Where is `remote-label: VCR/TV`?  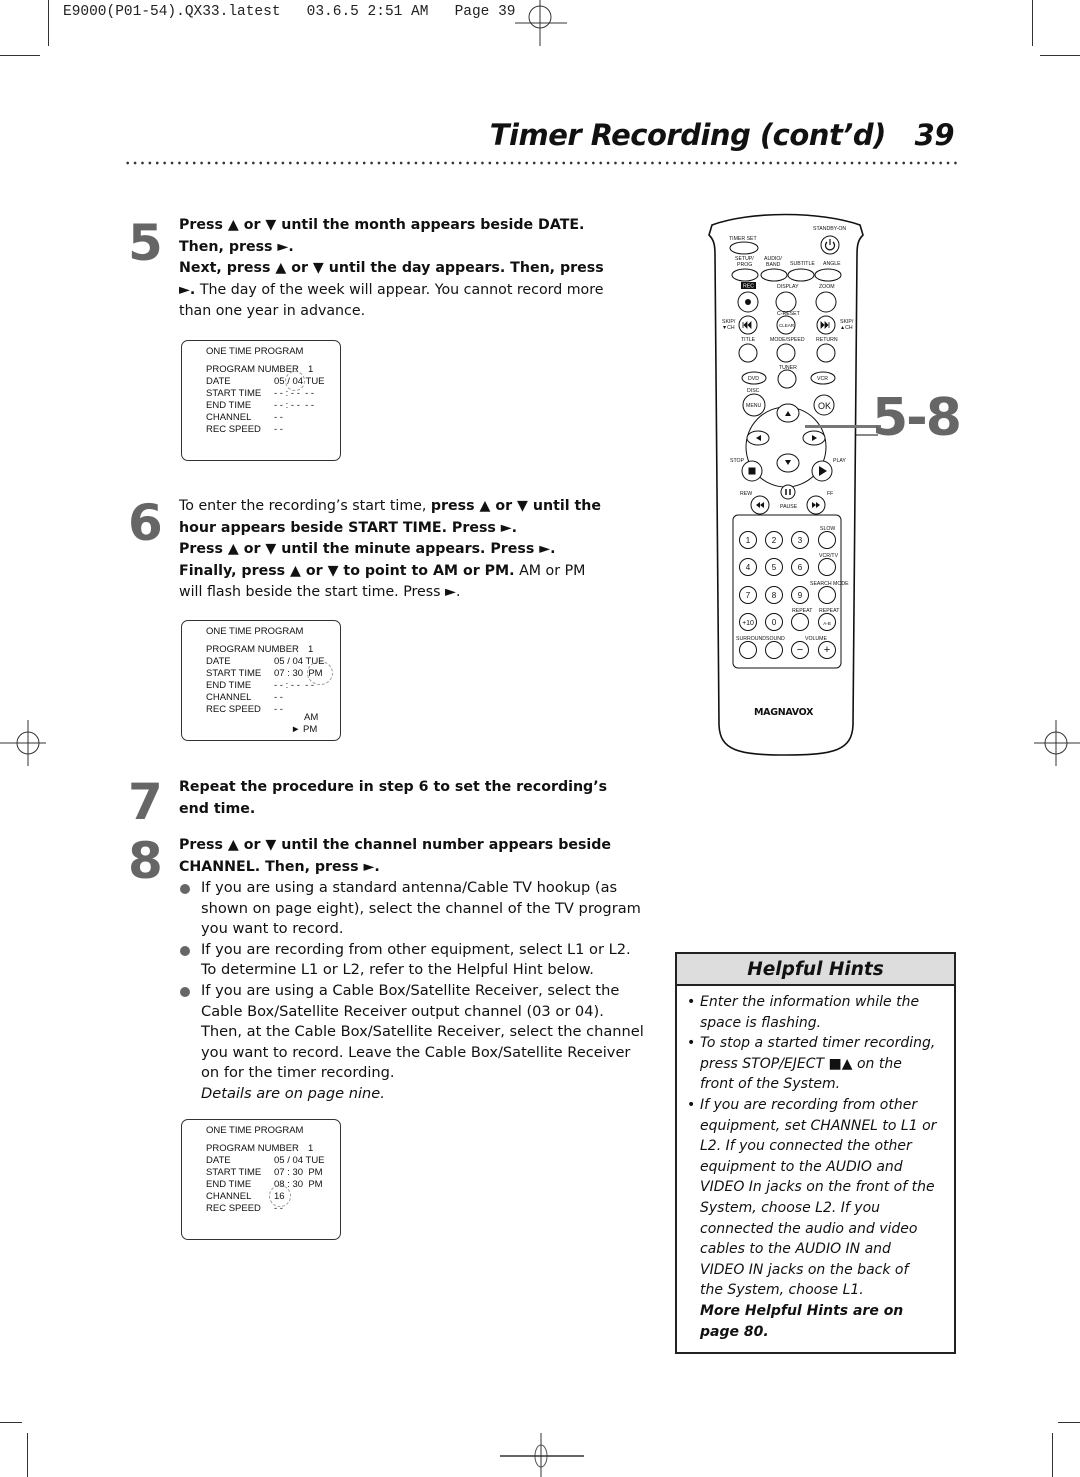 remote-label: VCR/TV is located at coordinates (829, 556).